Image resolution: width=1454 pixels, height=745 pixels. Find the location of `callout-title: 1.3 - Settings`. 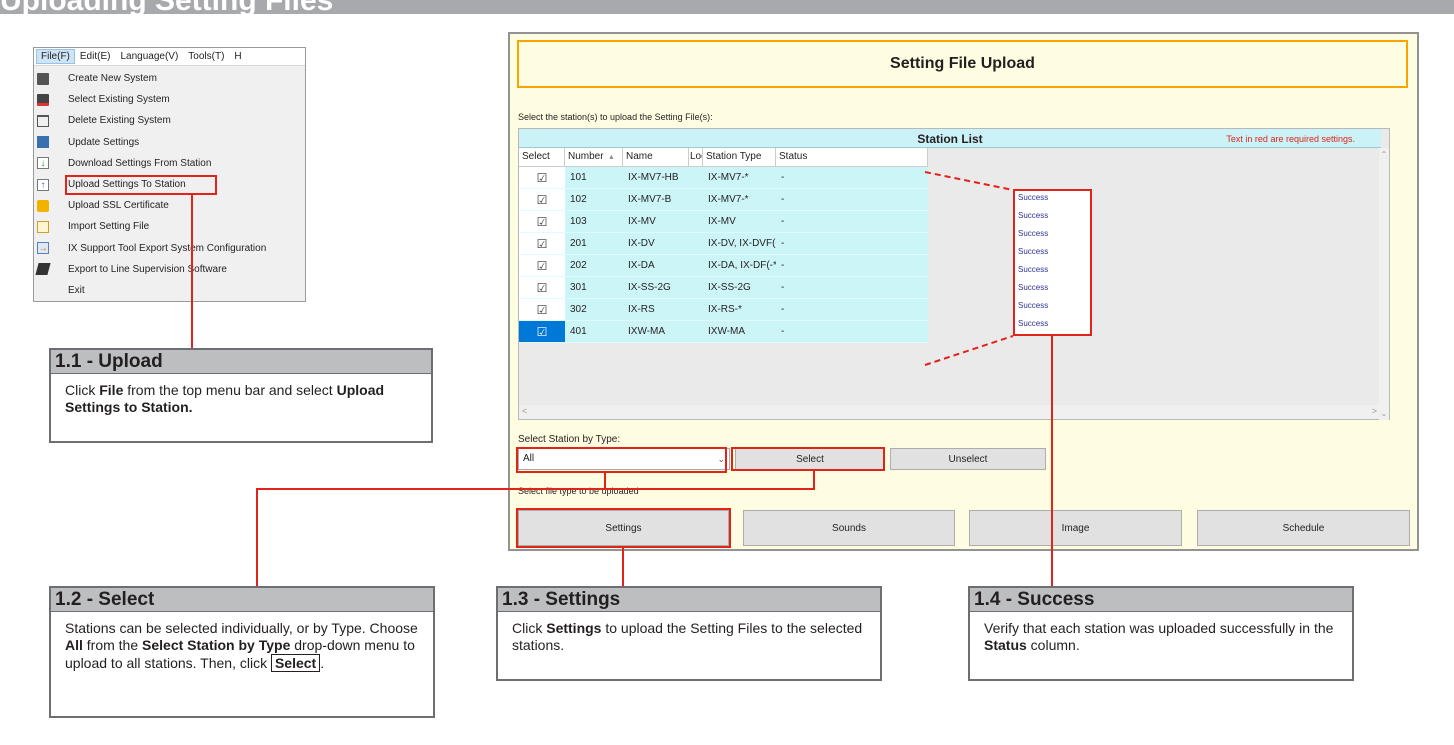

callout-title: 1.3 - Settings is located at coordinates (689, 600).